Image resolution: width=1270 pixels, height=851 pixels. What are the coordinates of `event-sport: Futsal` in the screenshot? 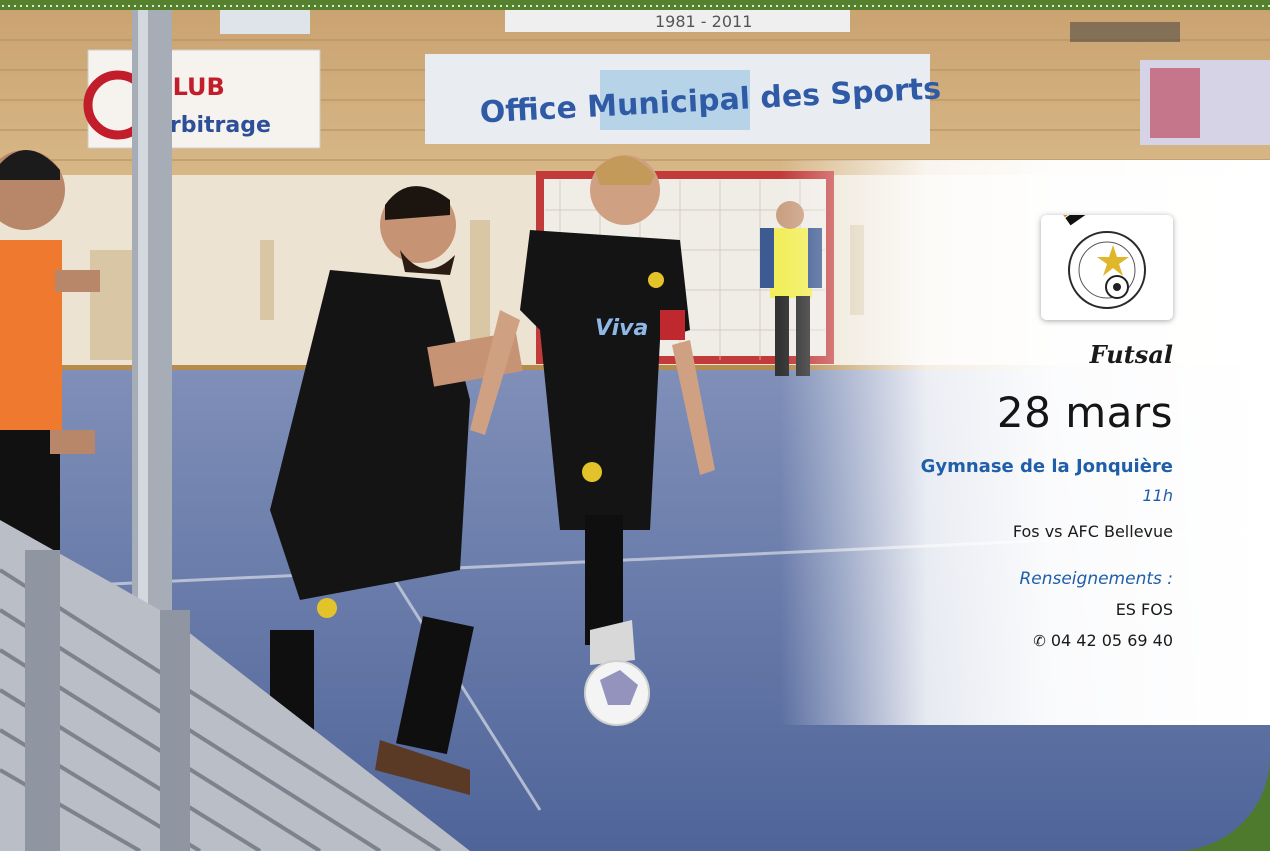 It's located at (1131, 354).